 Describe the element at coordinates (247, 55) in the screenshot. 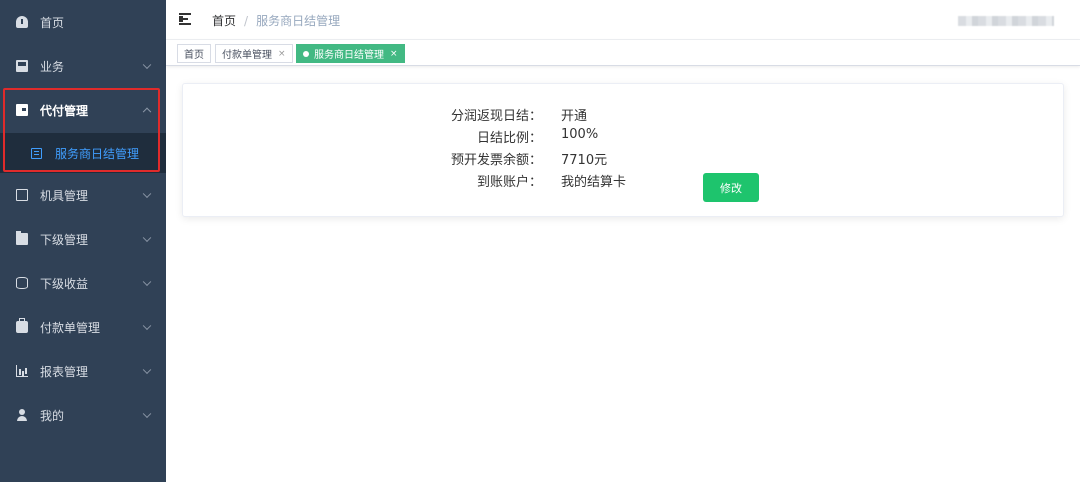

I see `tag-label: 付款单管理` at that location.